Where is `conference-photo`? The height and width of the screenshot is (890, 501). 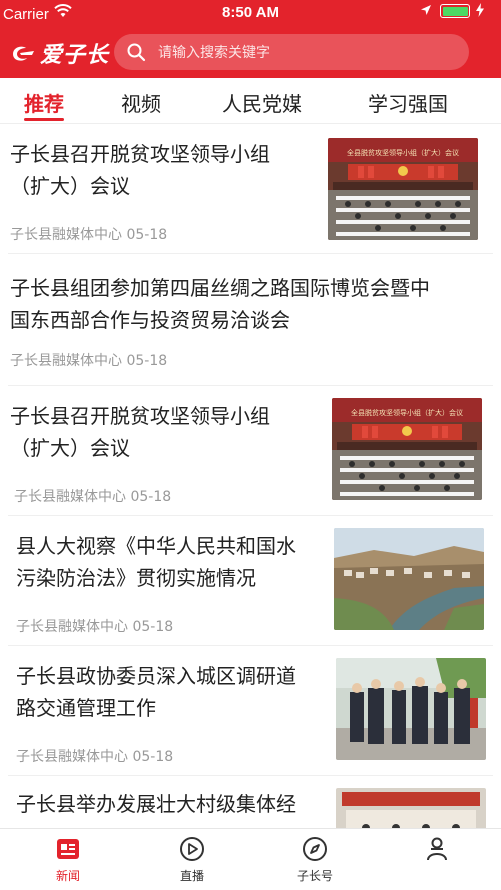 conference-photo is located at coordinates (411, 808).